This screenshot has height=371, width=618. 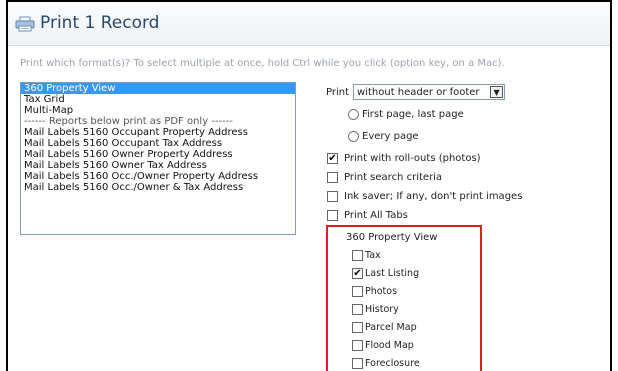 What do you see at coordinates (497, 92) in the screenshot?
I see `chevron-down-icon: ▼` at bounding box center [497, 92].